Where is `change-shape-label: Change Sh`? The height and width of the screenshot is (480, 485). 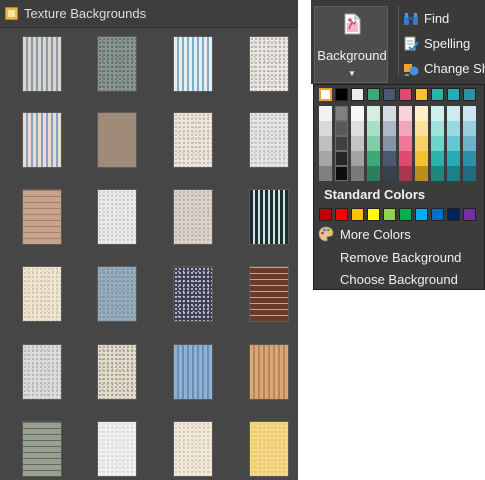 change-shape-label: Change Sh is located at coordinates (454, 68).